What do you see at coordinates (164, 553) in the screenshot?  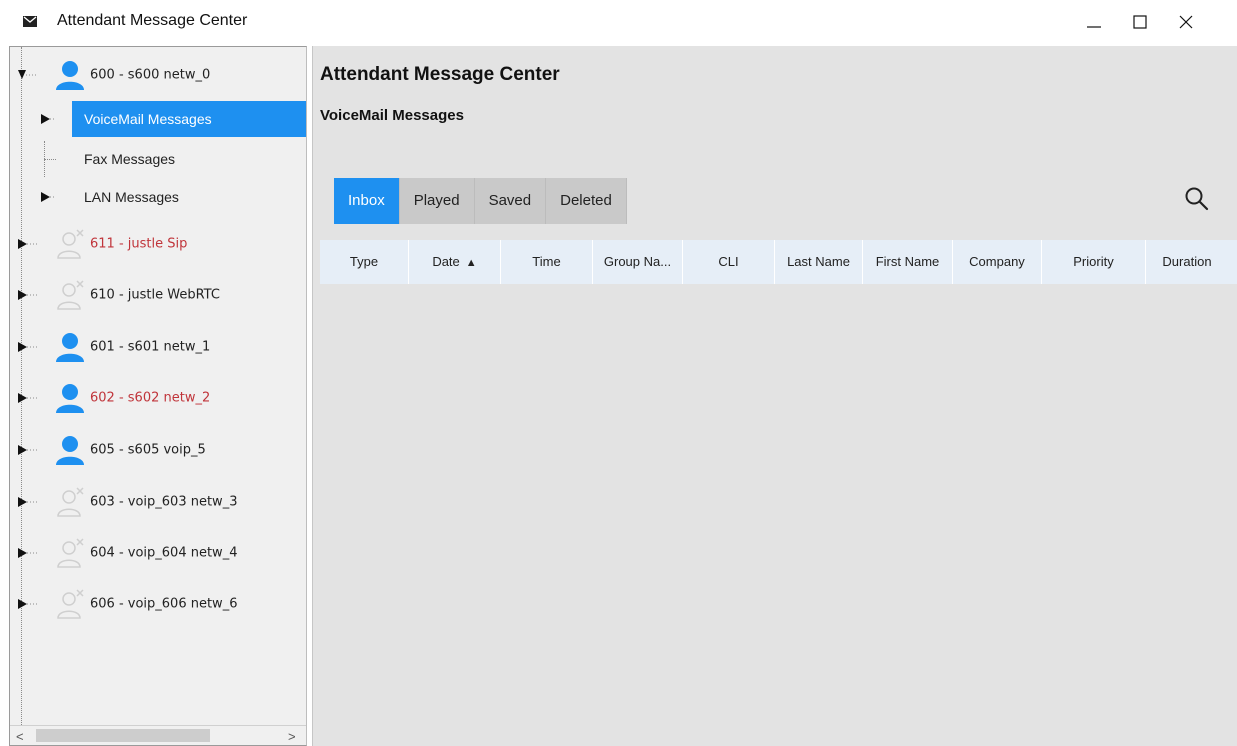 I see `tree-node-label: 604 - voip_604 netw_4` at bounding box center [164, 553].